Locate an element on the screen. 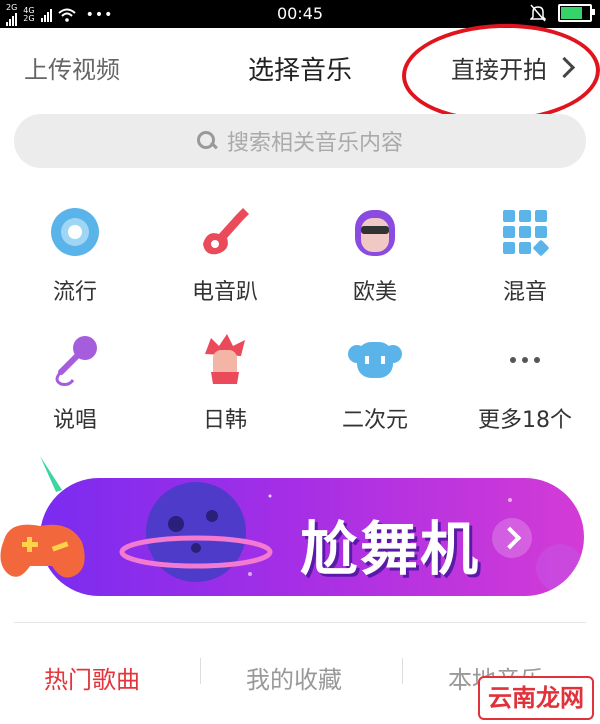 The width and height of the screenshot is (600, 724). category-label: 日韩 is located at coordinates (224, 420).